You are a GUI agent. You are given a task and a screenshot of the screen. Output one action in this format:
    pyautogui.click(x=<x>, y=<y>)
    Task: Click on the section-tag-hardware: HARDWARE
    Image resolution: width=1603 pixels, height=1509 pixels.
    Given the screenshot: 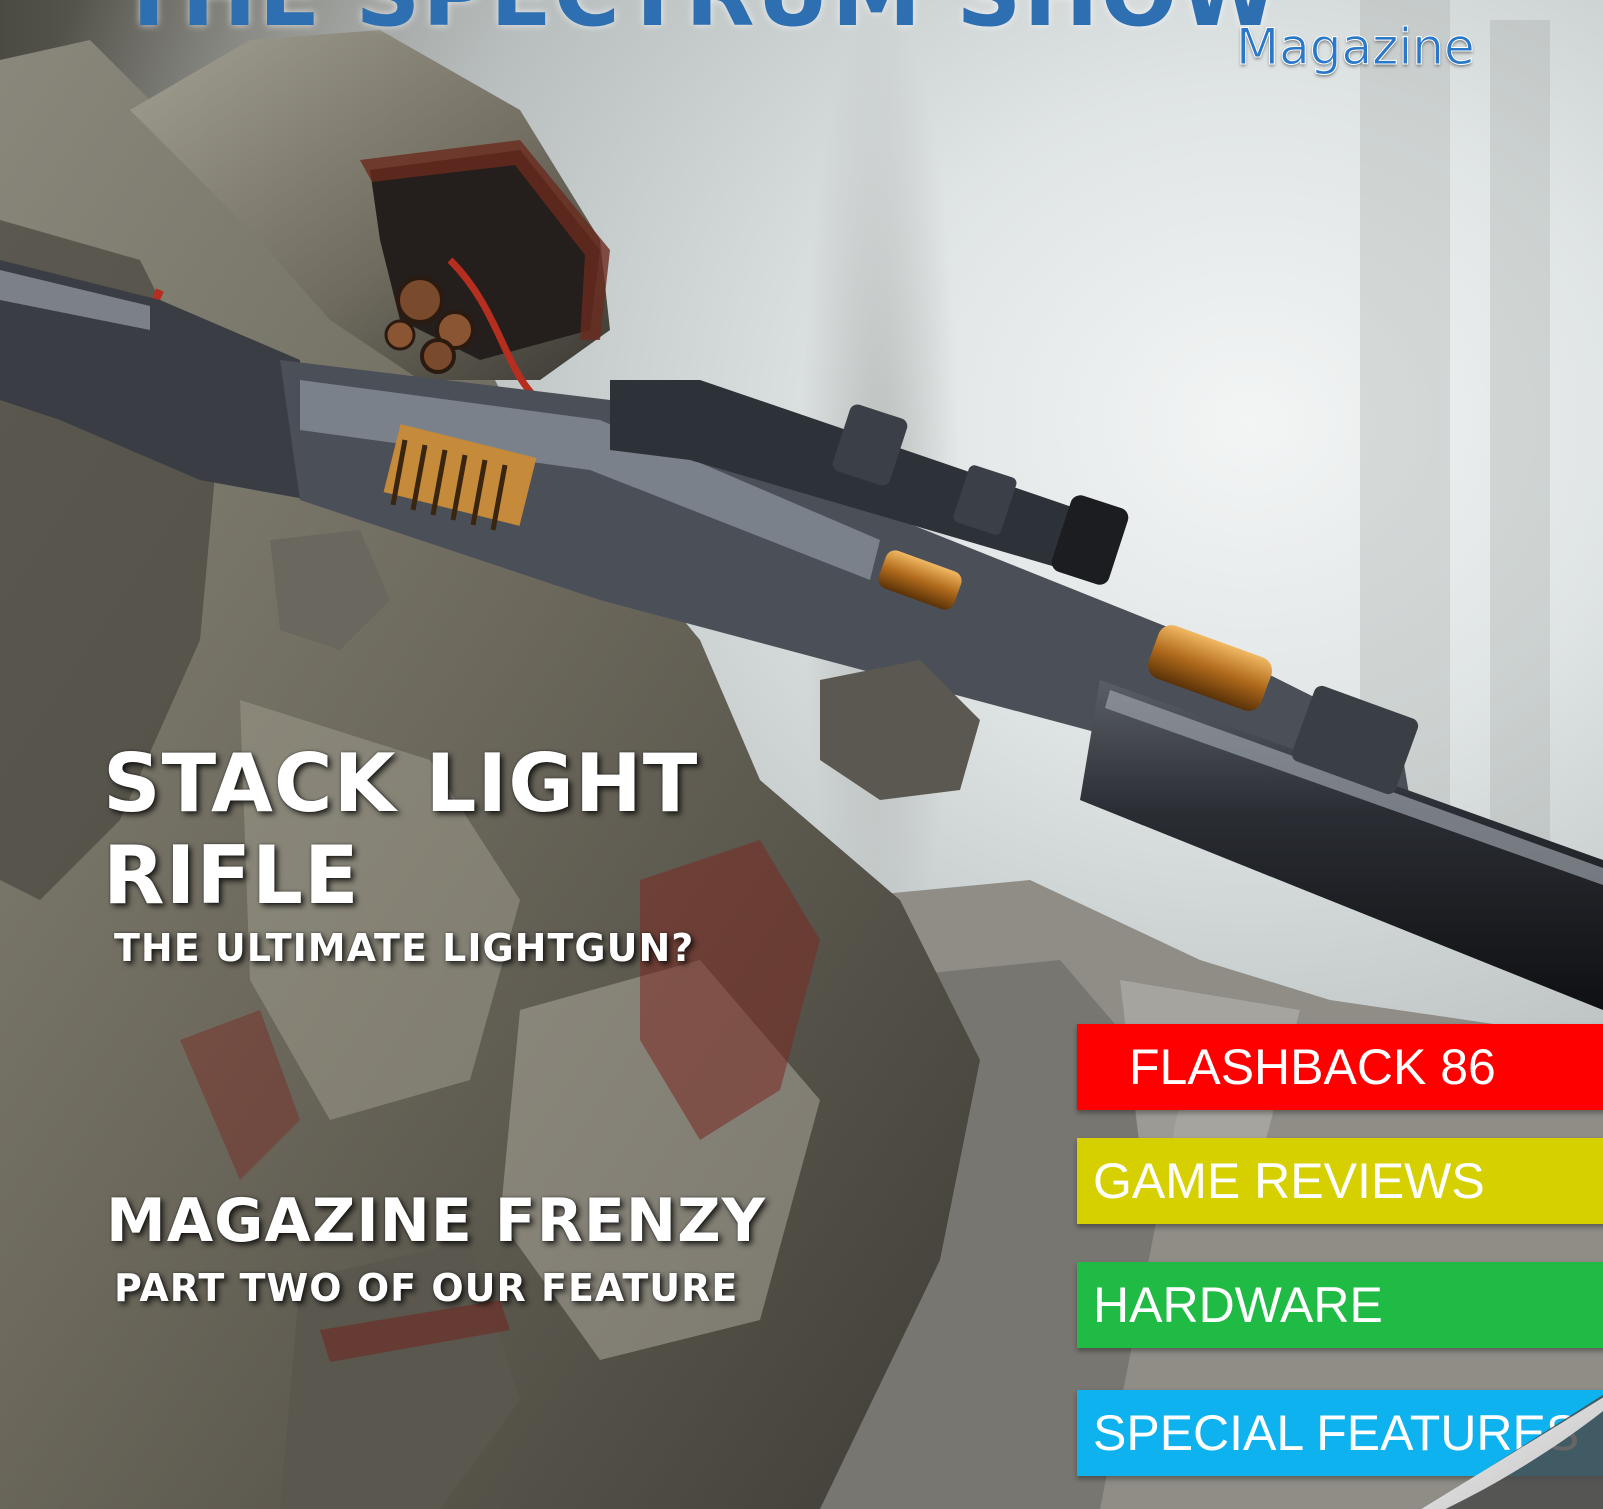 What is the action you would take?
    pyautogui.click(x=1340, y=1305)
    